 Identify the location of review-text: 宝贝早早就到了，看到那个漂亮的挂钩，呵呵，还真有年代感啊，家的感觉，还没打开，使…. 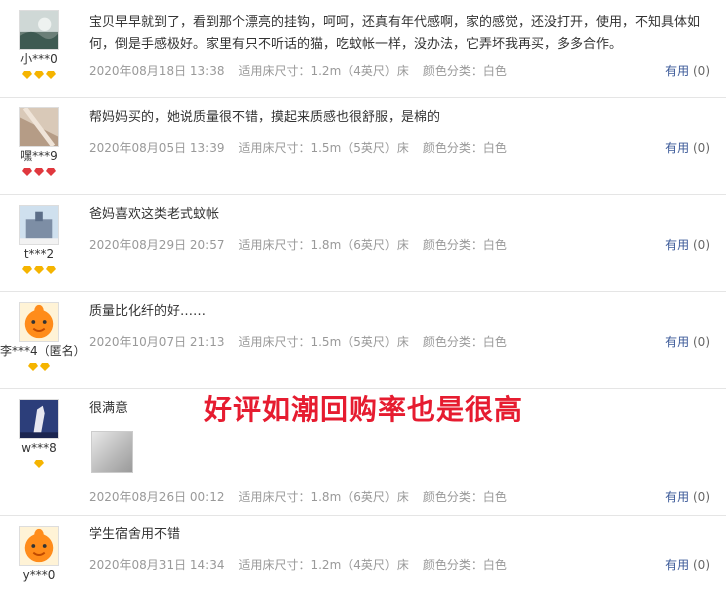
(395, 33).